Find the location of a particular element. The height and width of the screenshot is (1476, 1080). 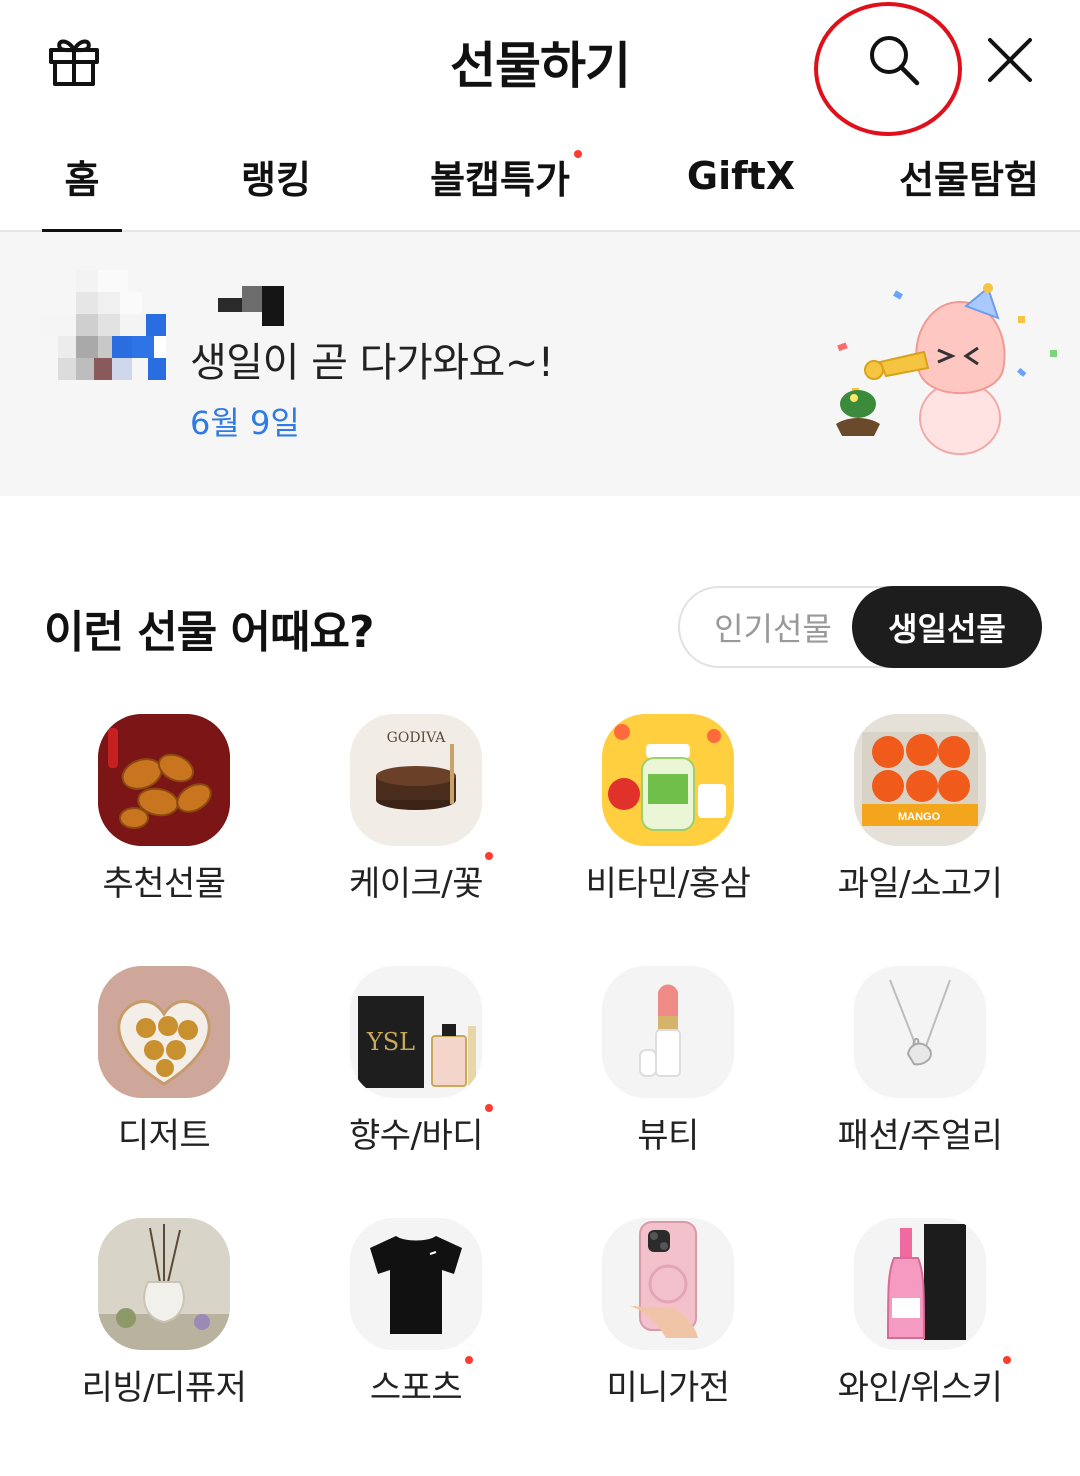

category-living-diffuser: 리빙/디퓨저 is located at coordinates (162, 1318).